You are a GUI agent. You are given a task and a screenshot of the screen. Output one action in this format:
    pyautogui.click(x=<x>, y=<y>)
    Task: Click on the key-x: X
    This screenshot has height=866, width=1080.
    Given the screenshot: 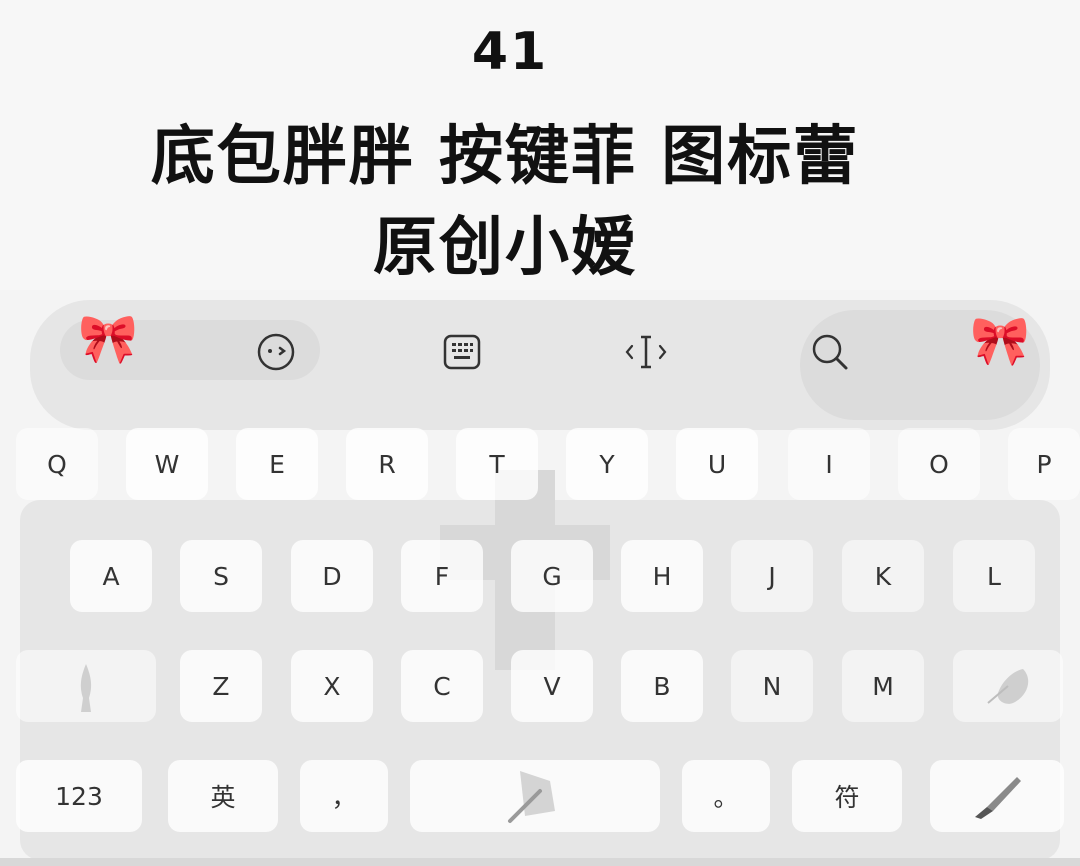 What is the action you would take?
    pyautogui.click(x=332, y=686)
    